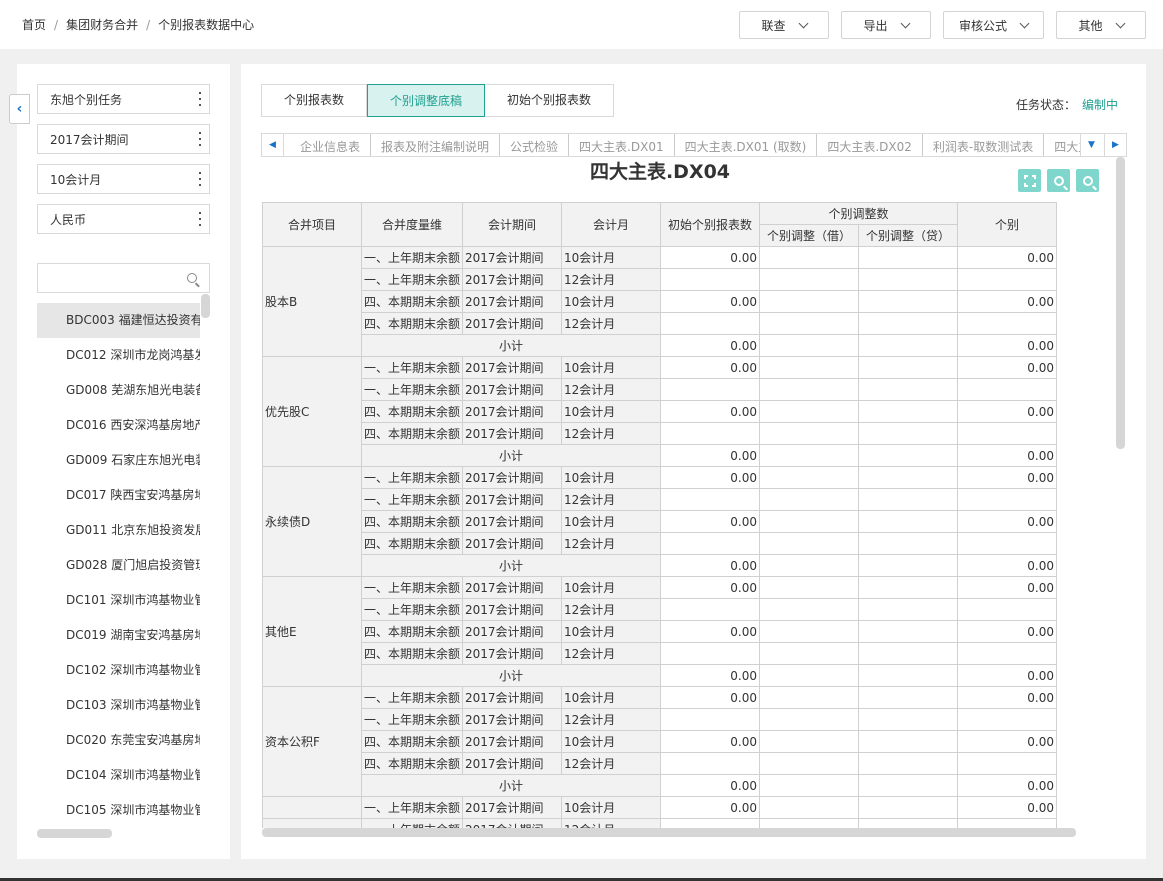  Describe the element at coordinates (118, 810) in the screenshot. I see `org-list-item: DC105 深圳市鸿基物业管` at that location.